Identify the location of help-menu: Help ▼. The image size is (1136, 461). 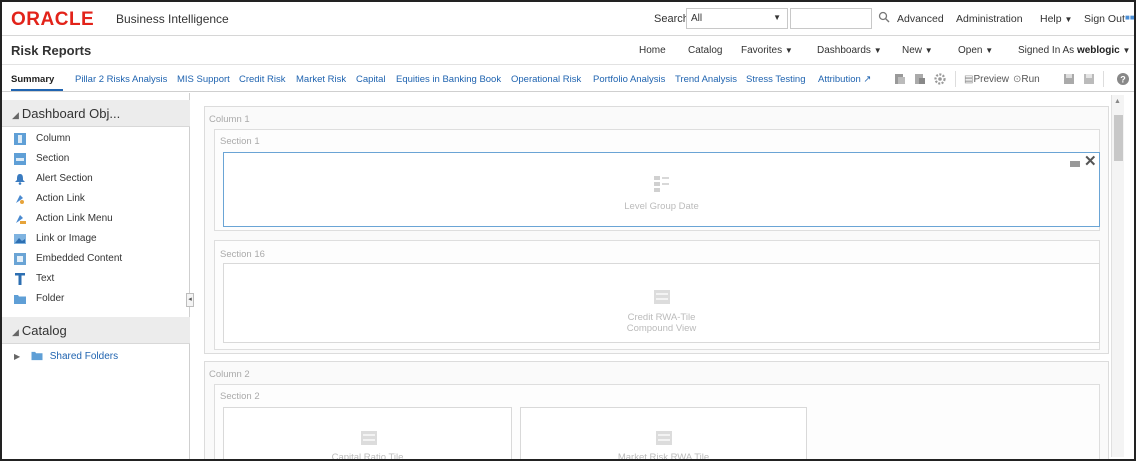
(1056, 19).